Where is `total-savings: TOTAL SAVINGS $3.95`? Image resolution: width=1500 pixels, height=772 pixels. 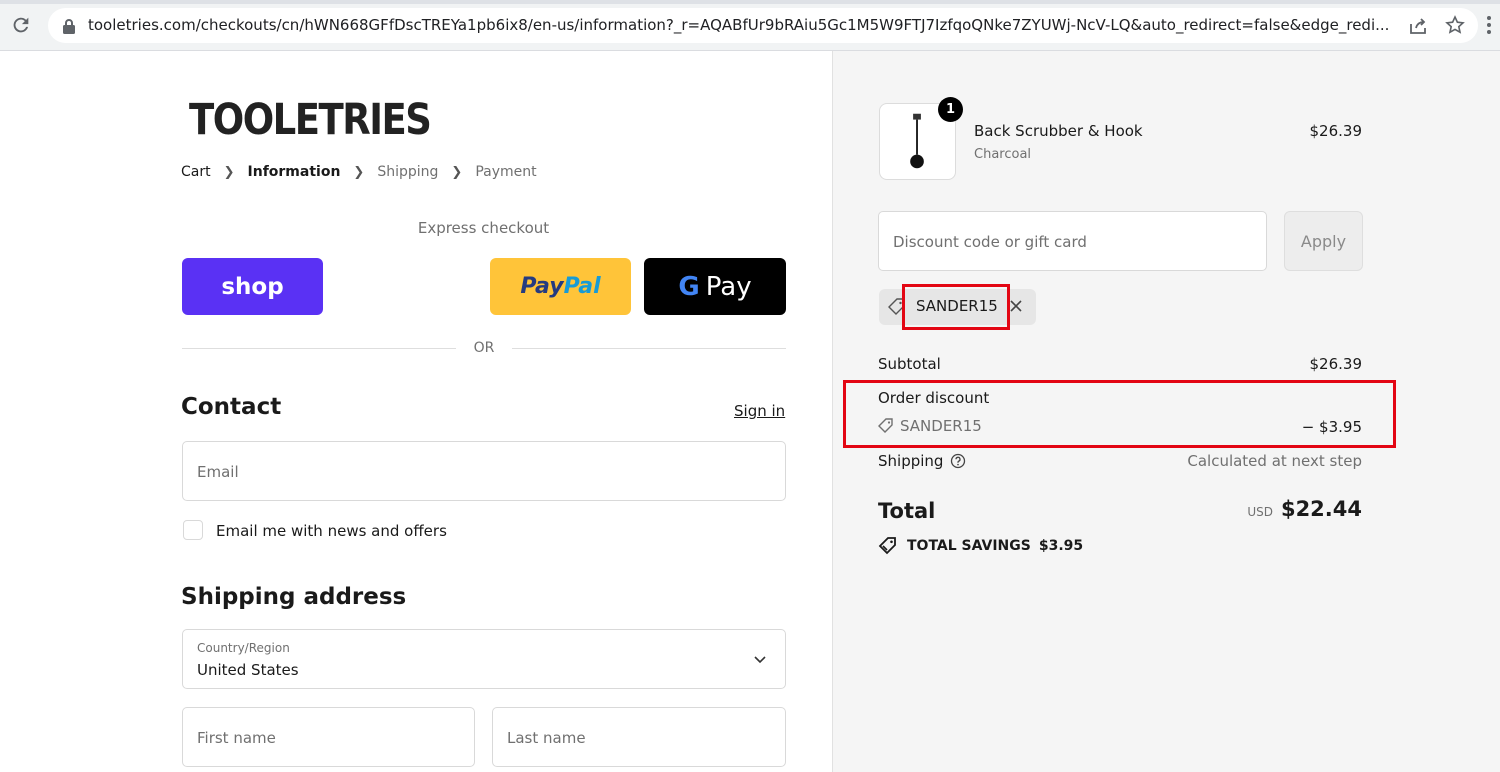 total-savings: TOTAL SAVINGS $3.95 is located at coordinates (980, 546).